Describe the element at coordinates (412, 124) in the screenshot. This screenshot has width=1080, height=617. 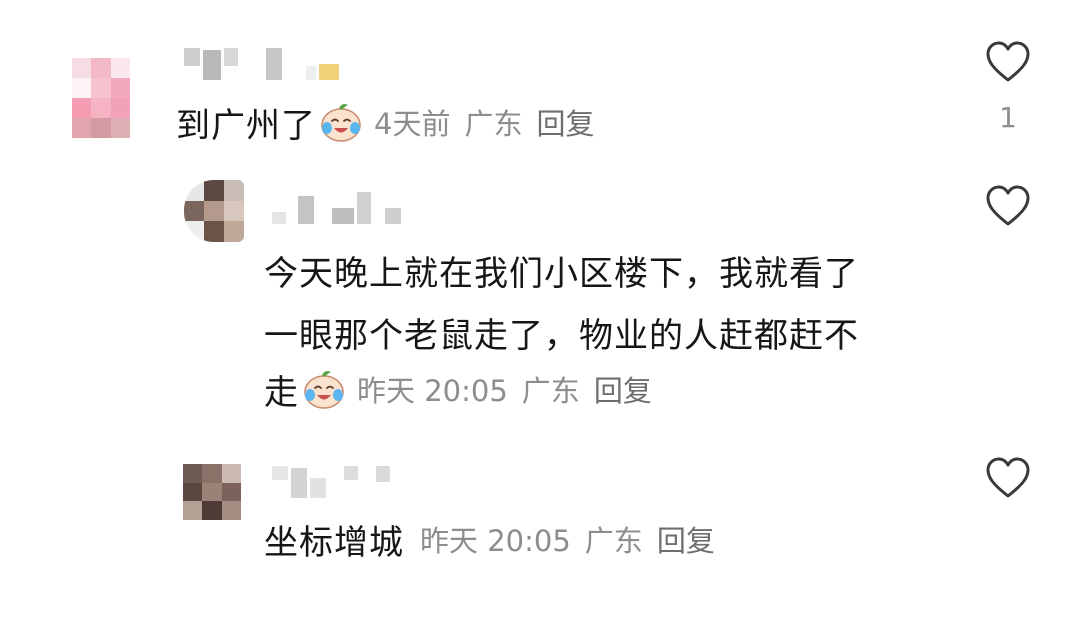
I see `comment-time: 4天前` at that location.